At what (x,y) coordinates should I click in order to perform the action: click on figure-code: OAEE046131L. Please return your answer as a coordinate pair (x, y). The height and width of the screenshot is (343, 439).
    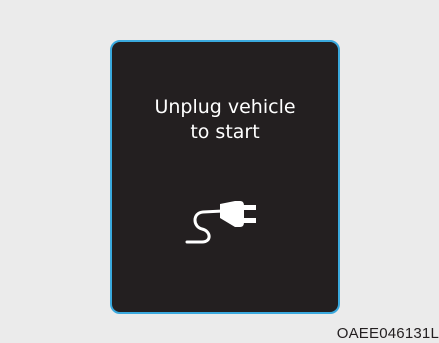
    Looking at the image, I should click on (387, 333).